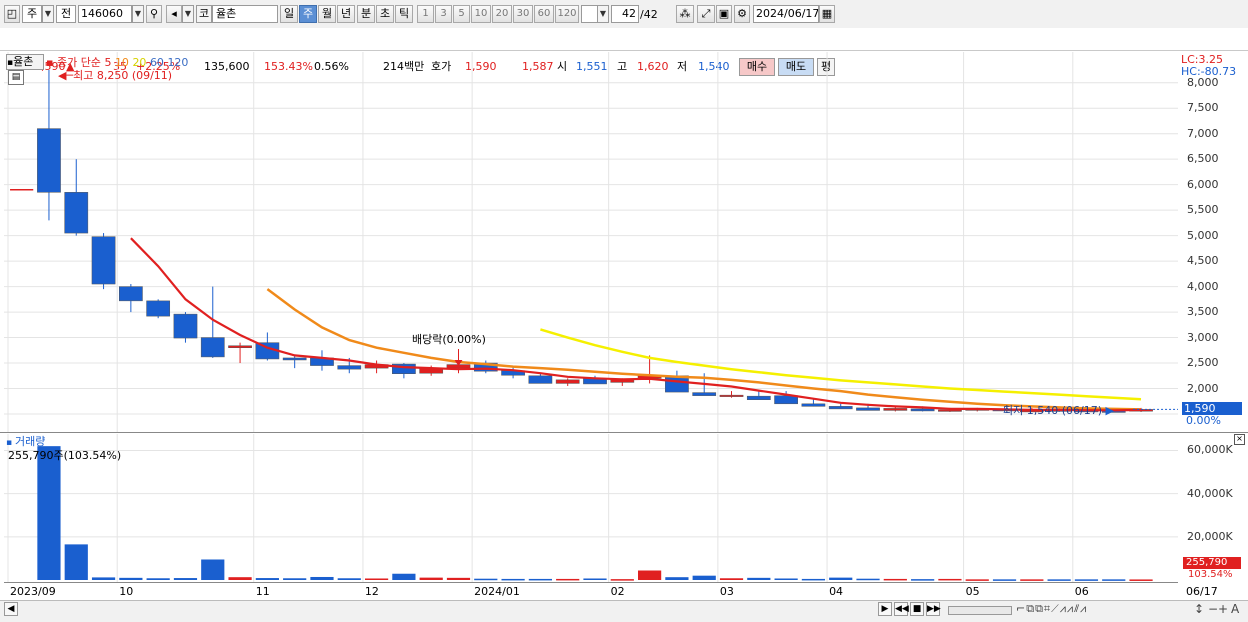  I want to click on chart-menu-icon: ◰, so click(12, 14).